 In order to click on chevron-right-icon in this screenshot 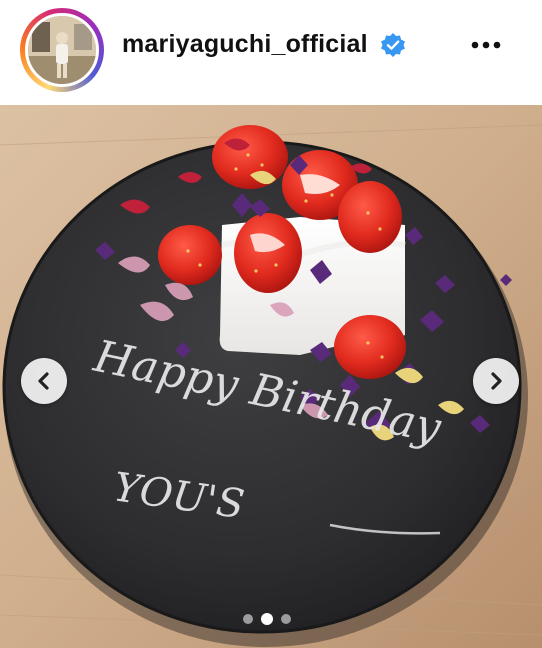, I will do `click(496, 381)`.